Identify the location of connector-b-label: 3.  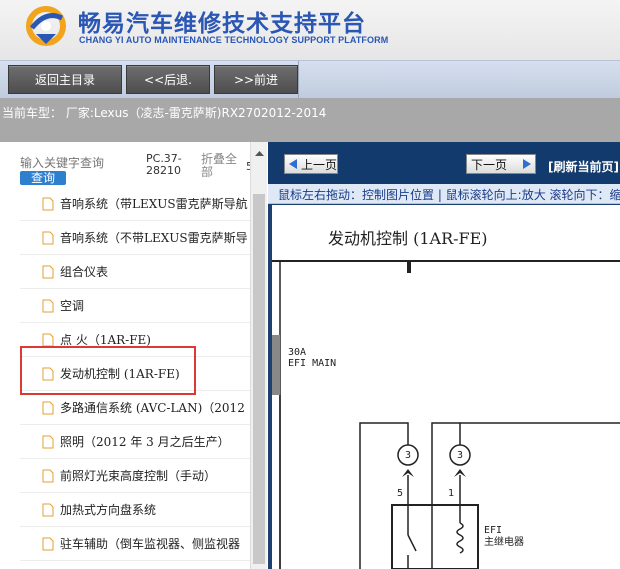
(460, 455).